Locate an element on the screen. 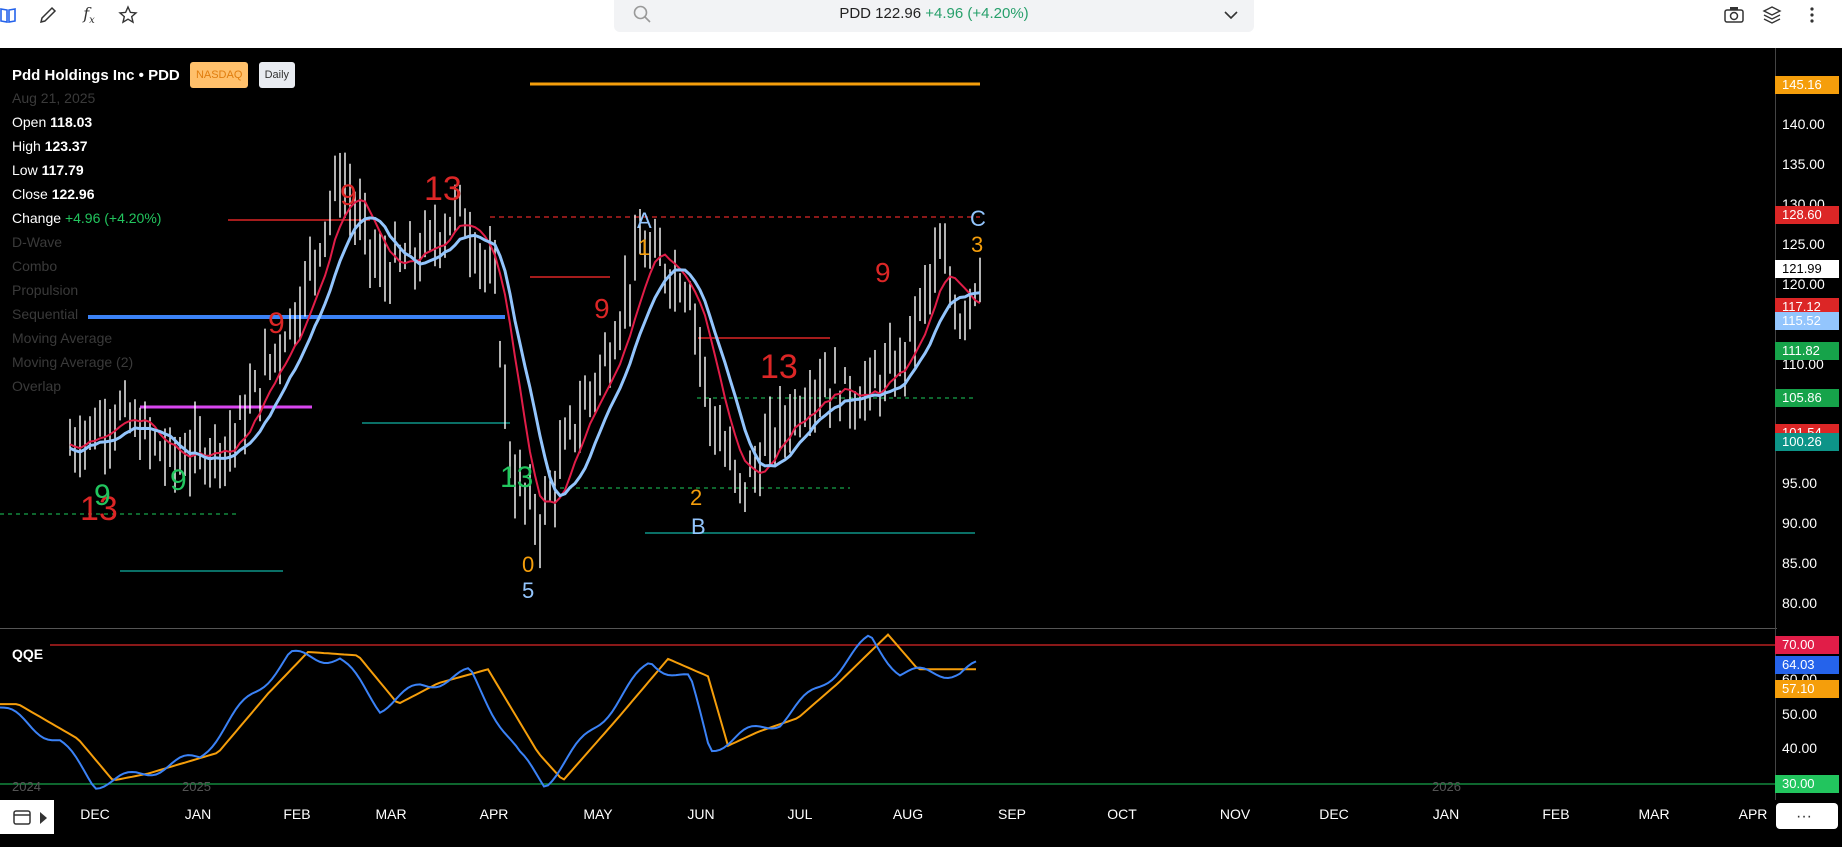  more-horizontal-icon: ··· is located at coordinates (1804, 816).